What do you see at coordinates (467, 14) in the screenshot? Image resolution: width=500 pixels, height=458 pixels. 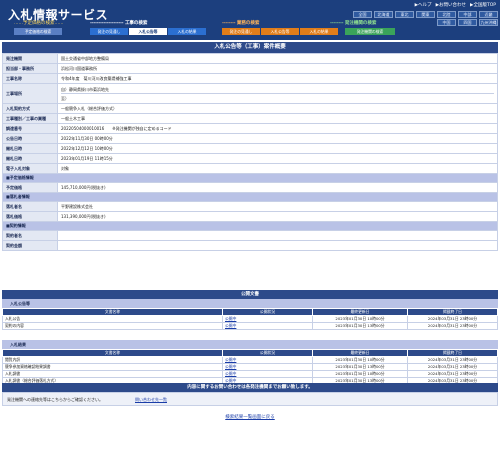 I see `region-chubu: 中部` at bounding box center [467, 14].